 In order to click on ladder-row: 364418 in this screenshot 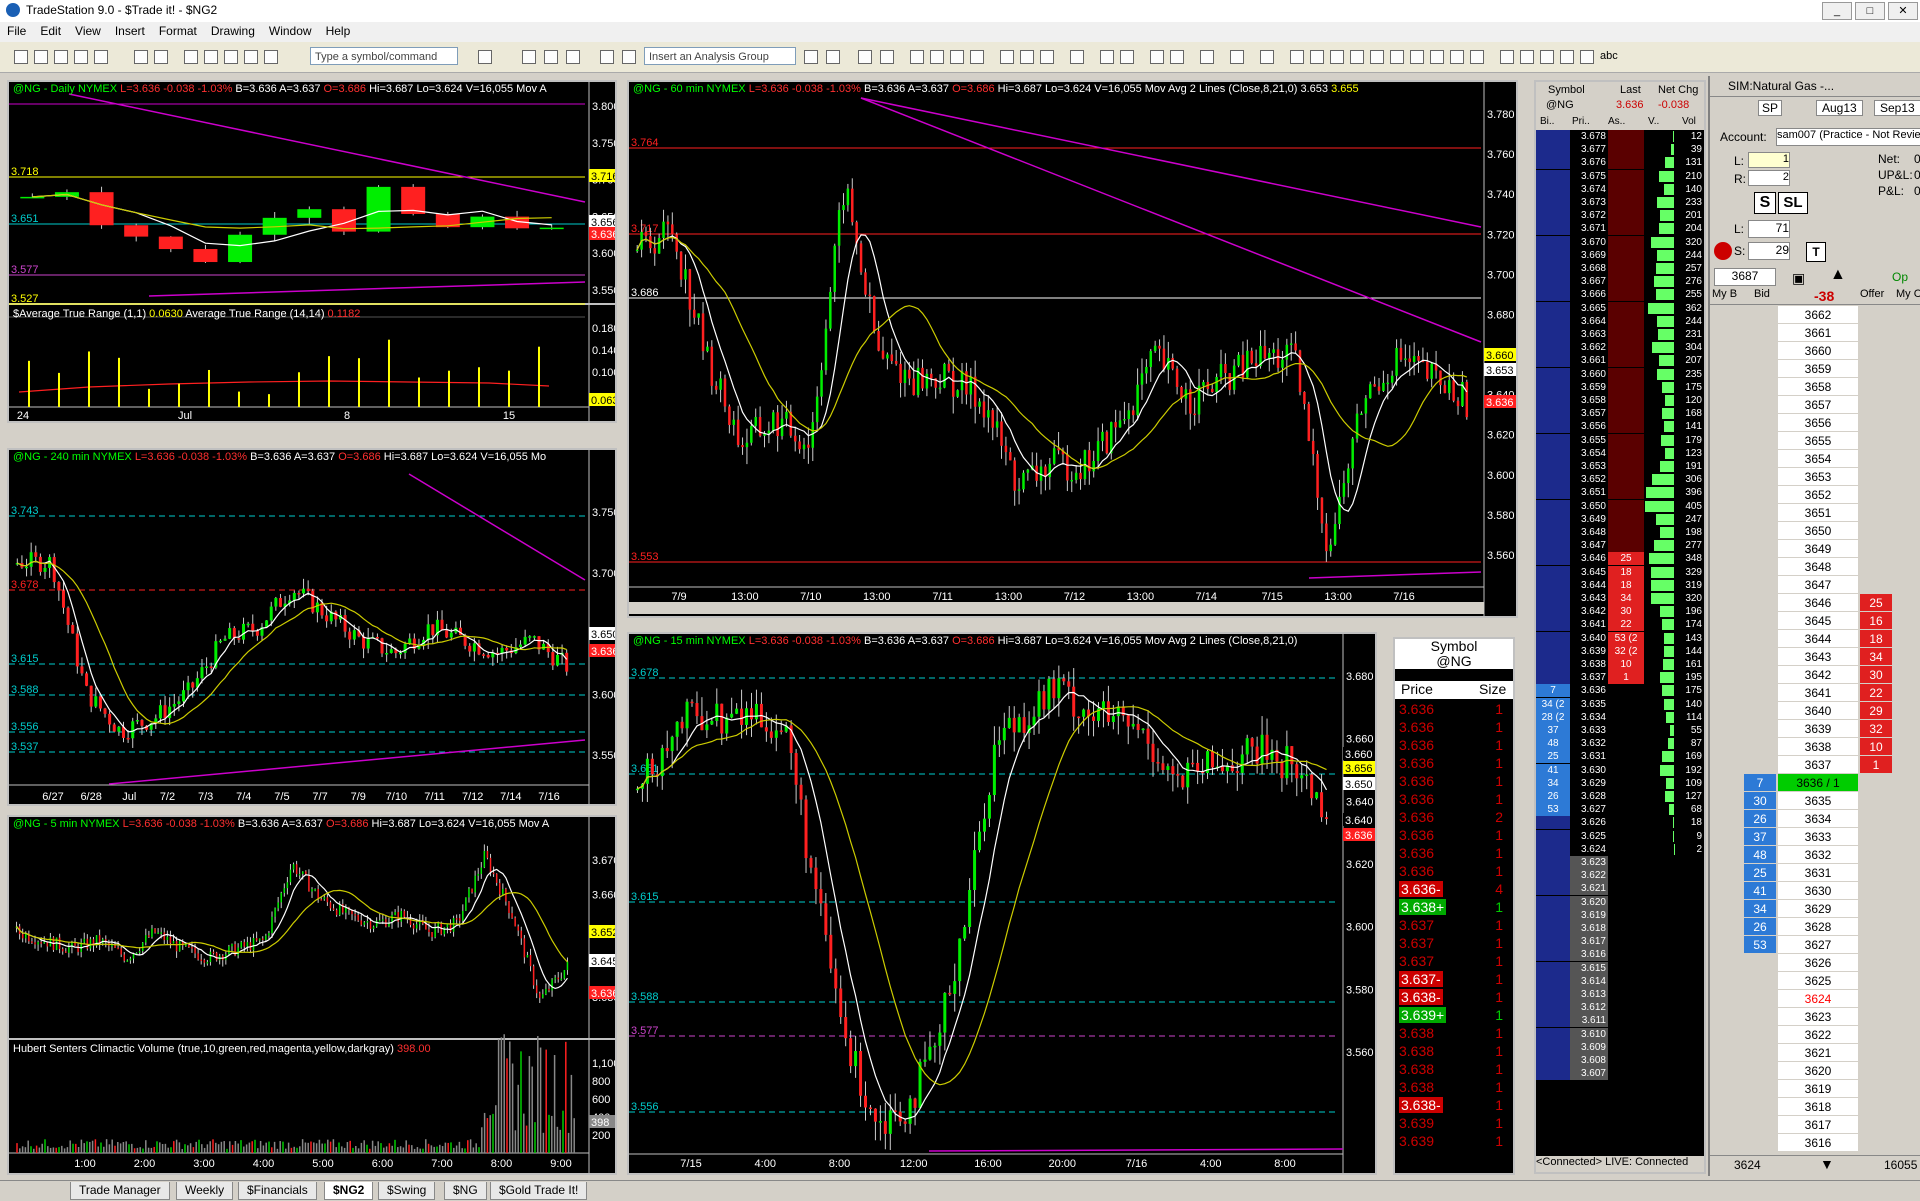, I will do `click(1815, 639)`.